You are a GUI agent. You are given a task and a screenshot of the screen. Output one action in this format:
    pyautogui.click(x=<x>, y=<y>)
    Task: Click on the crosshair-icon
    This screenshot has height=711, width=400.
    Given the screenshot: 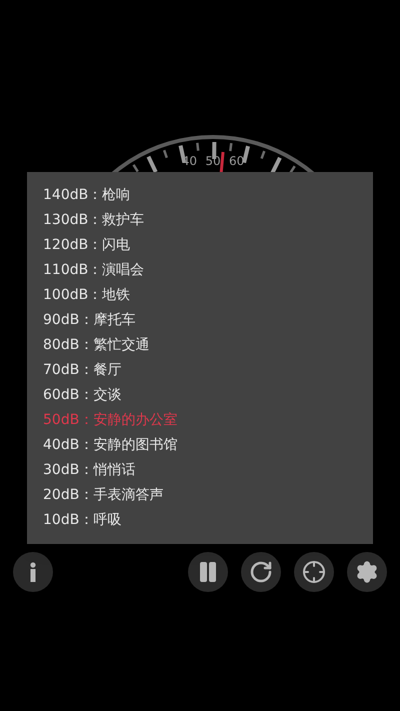 What is the action you would take?
    pyautogui.click(x=314, y=572)
    